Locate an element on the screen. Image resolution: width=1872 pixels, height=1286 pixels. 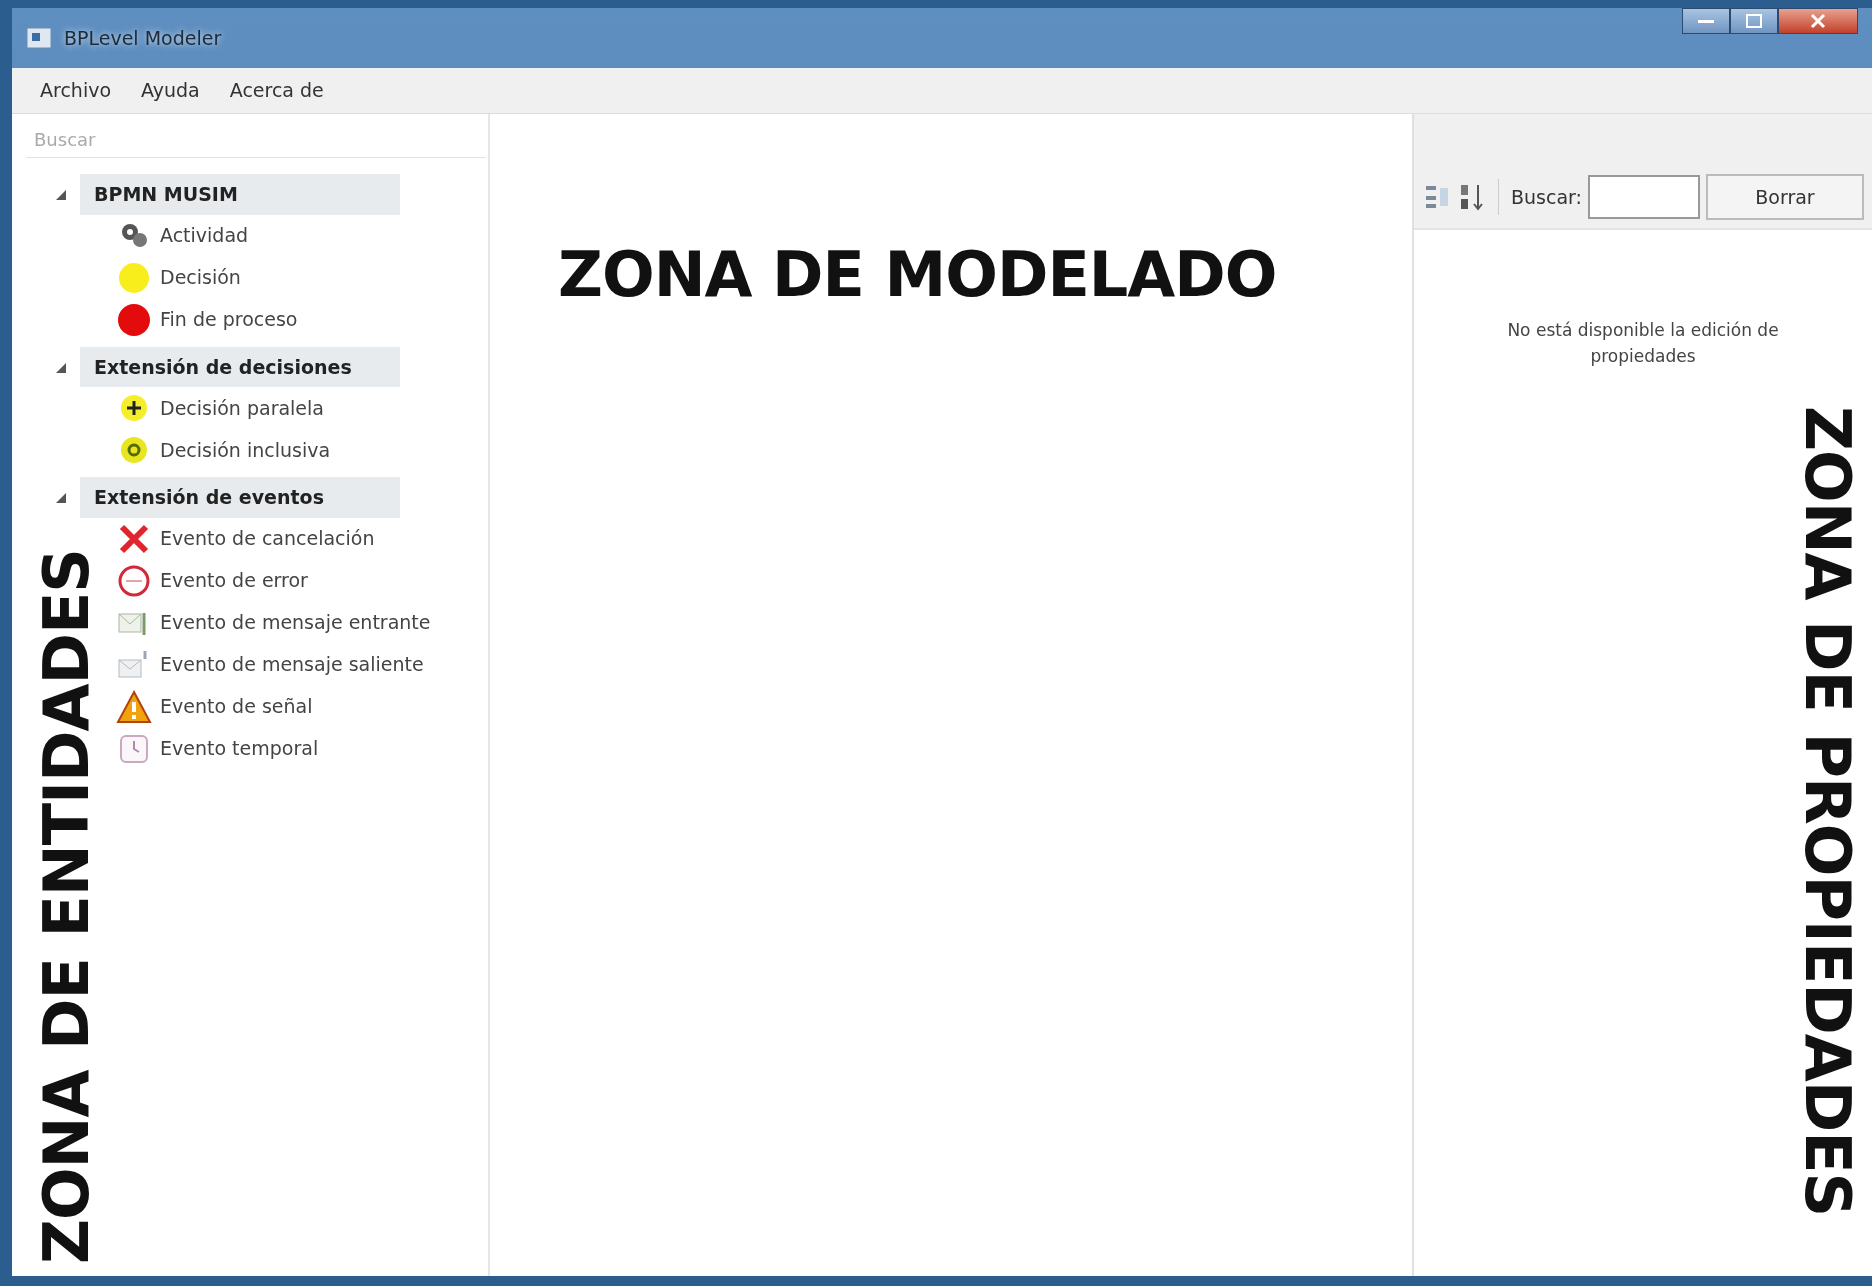
menu-item: Acerca de is located at coordinates (276, 90).